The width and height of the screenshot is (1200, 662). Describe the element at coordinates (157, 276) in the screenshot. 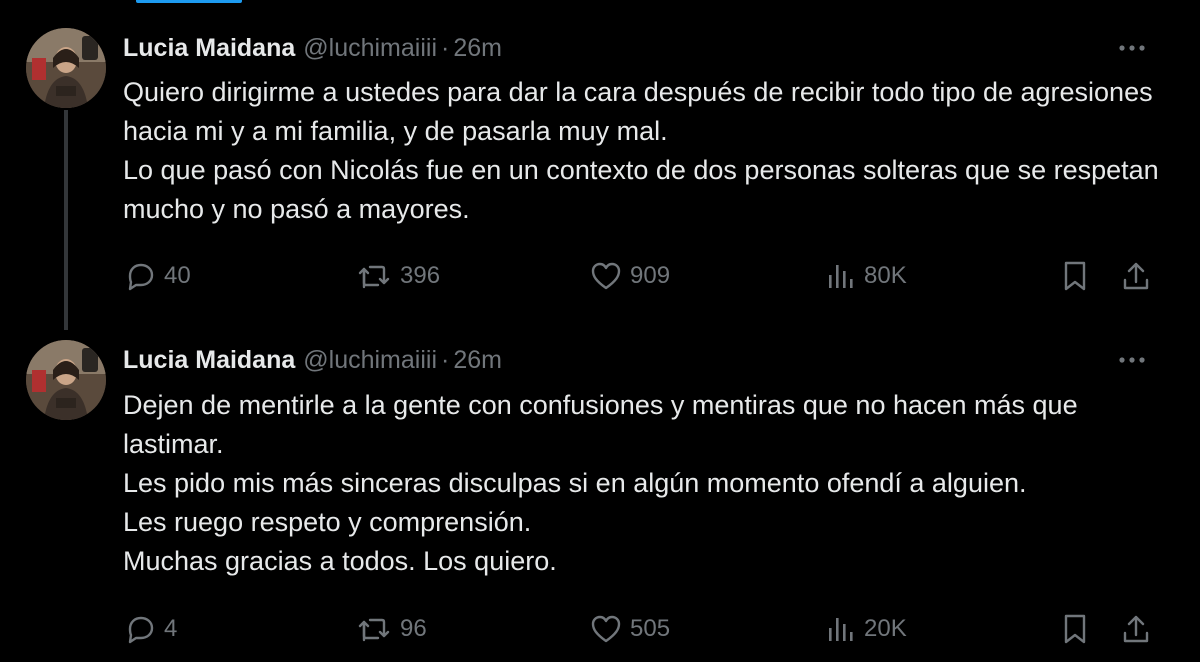

I see `reply-button: 40` at that location.